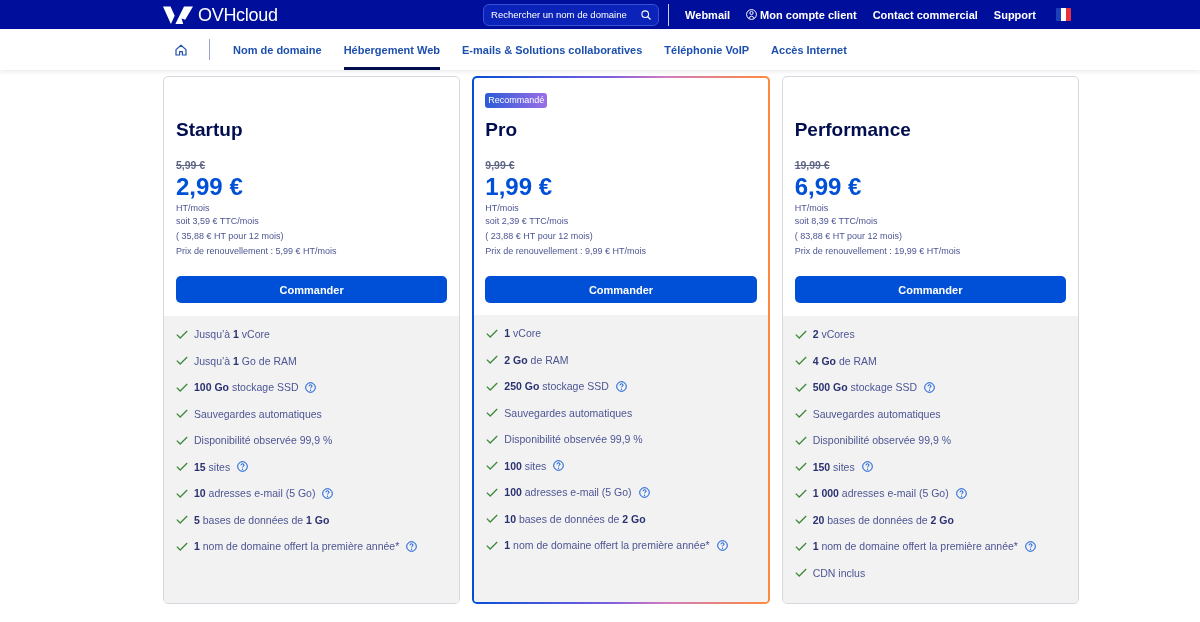 This screenshot has width=1200, height=622. I want to click on feature-text: Jusqu’à 1 vCore, so click(232, 334).